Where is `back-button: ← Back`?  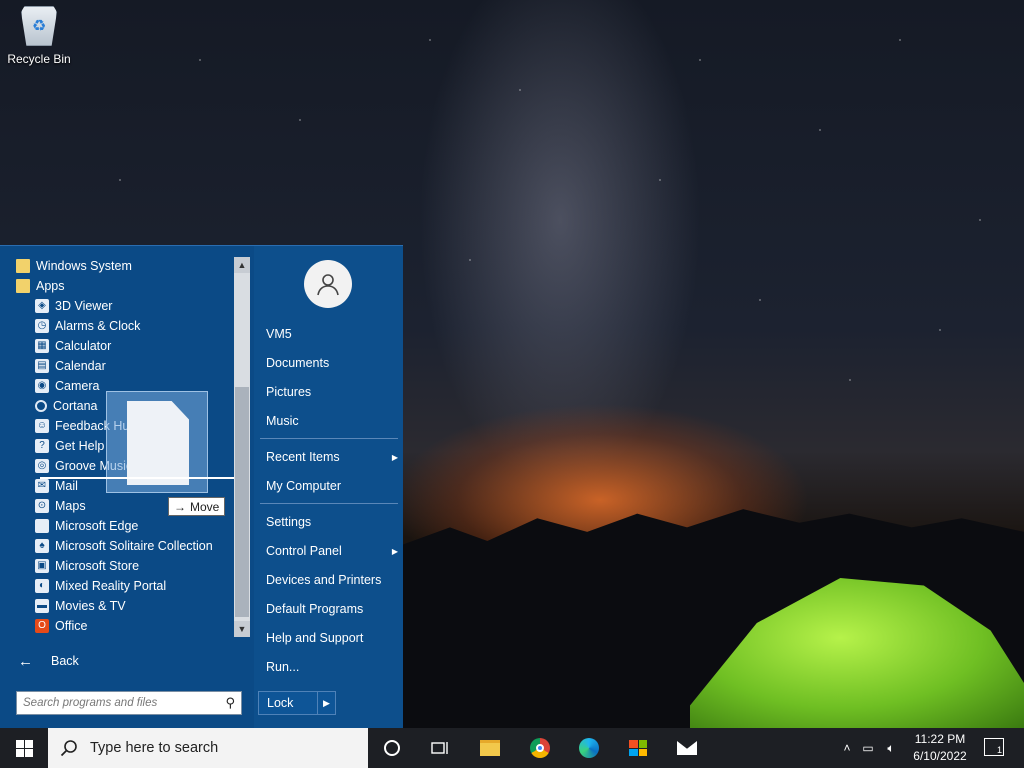 back-button: ← Back is located at coordinates (48, 661).